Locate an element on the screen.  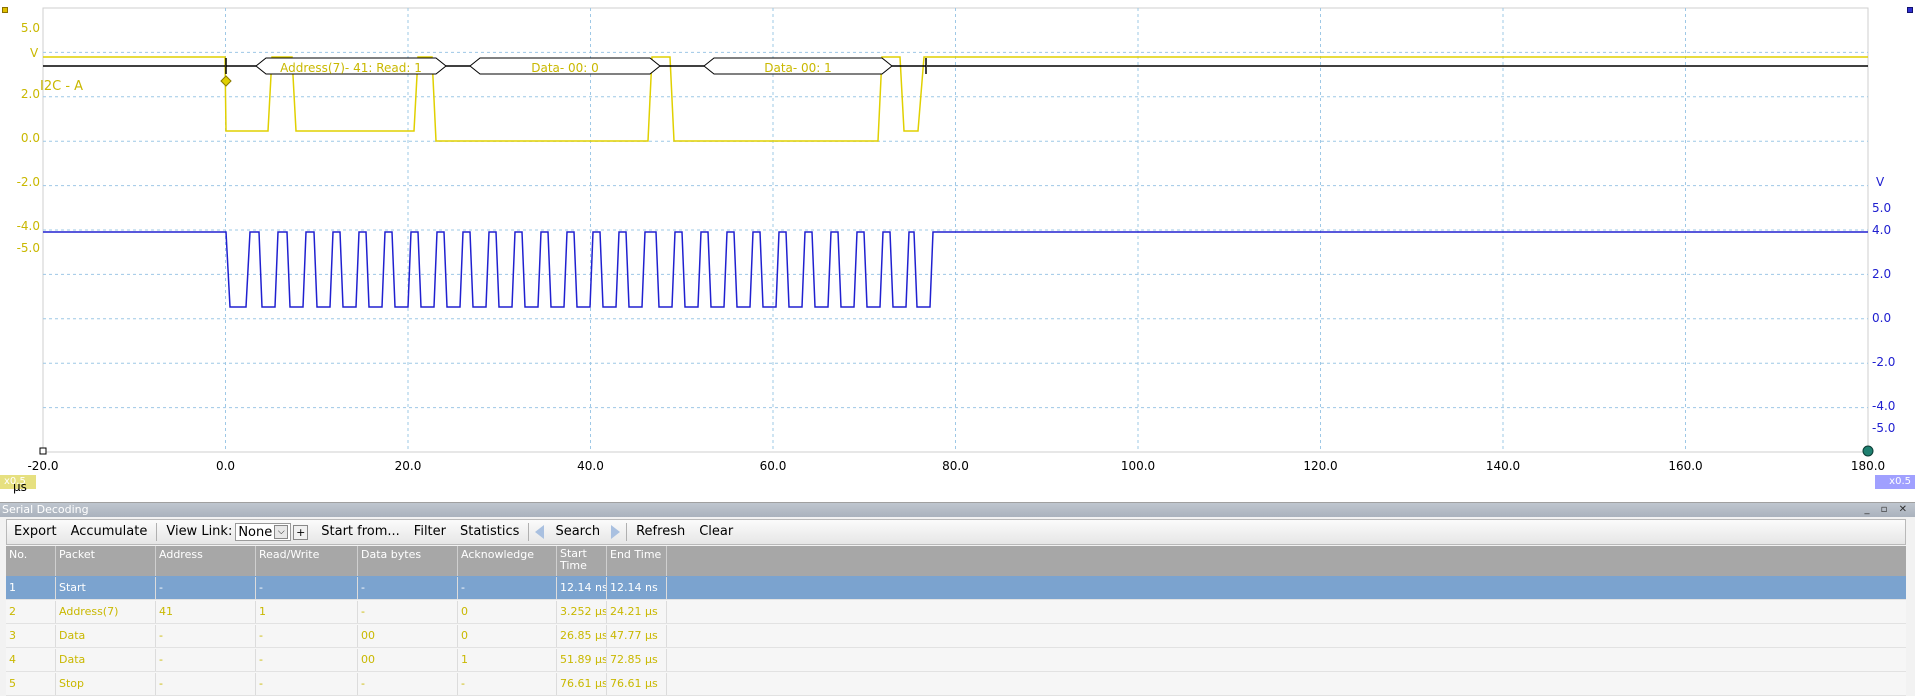
cell-packet: Start is located at coordinates (106, 587).